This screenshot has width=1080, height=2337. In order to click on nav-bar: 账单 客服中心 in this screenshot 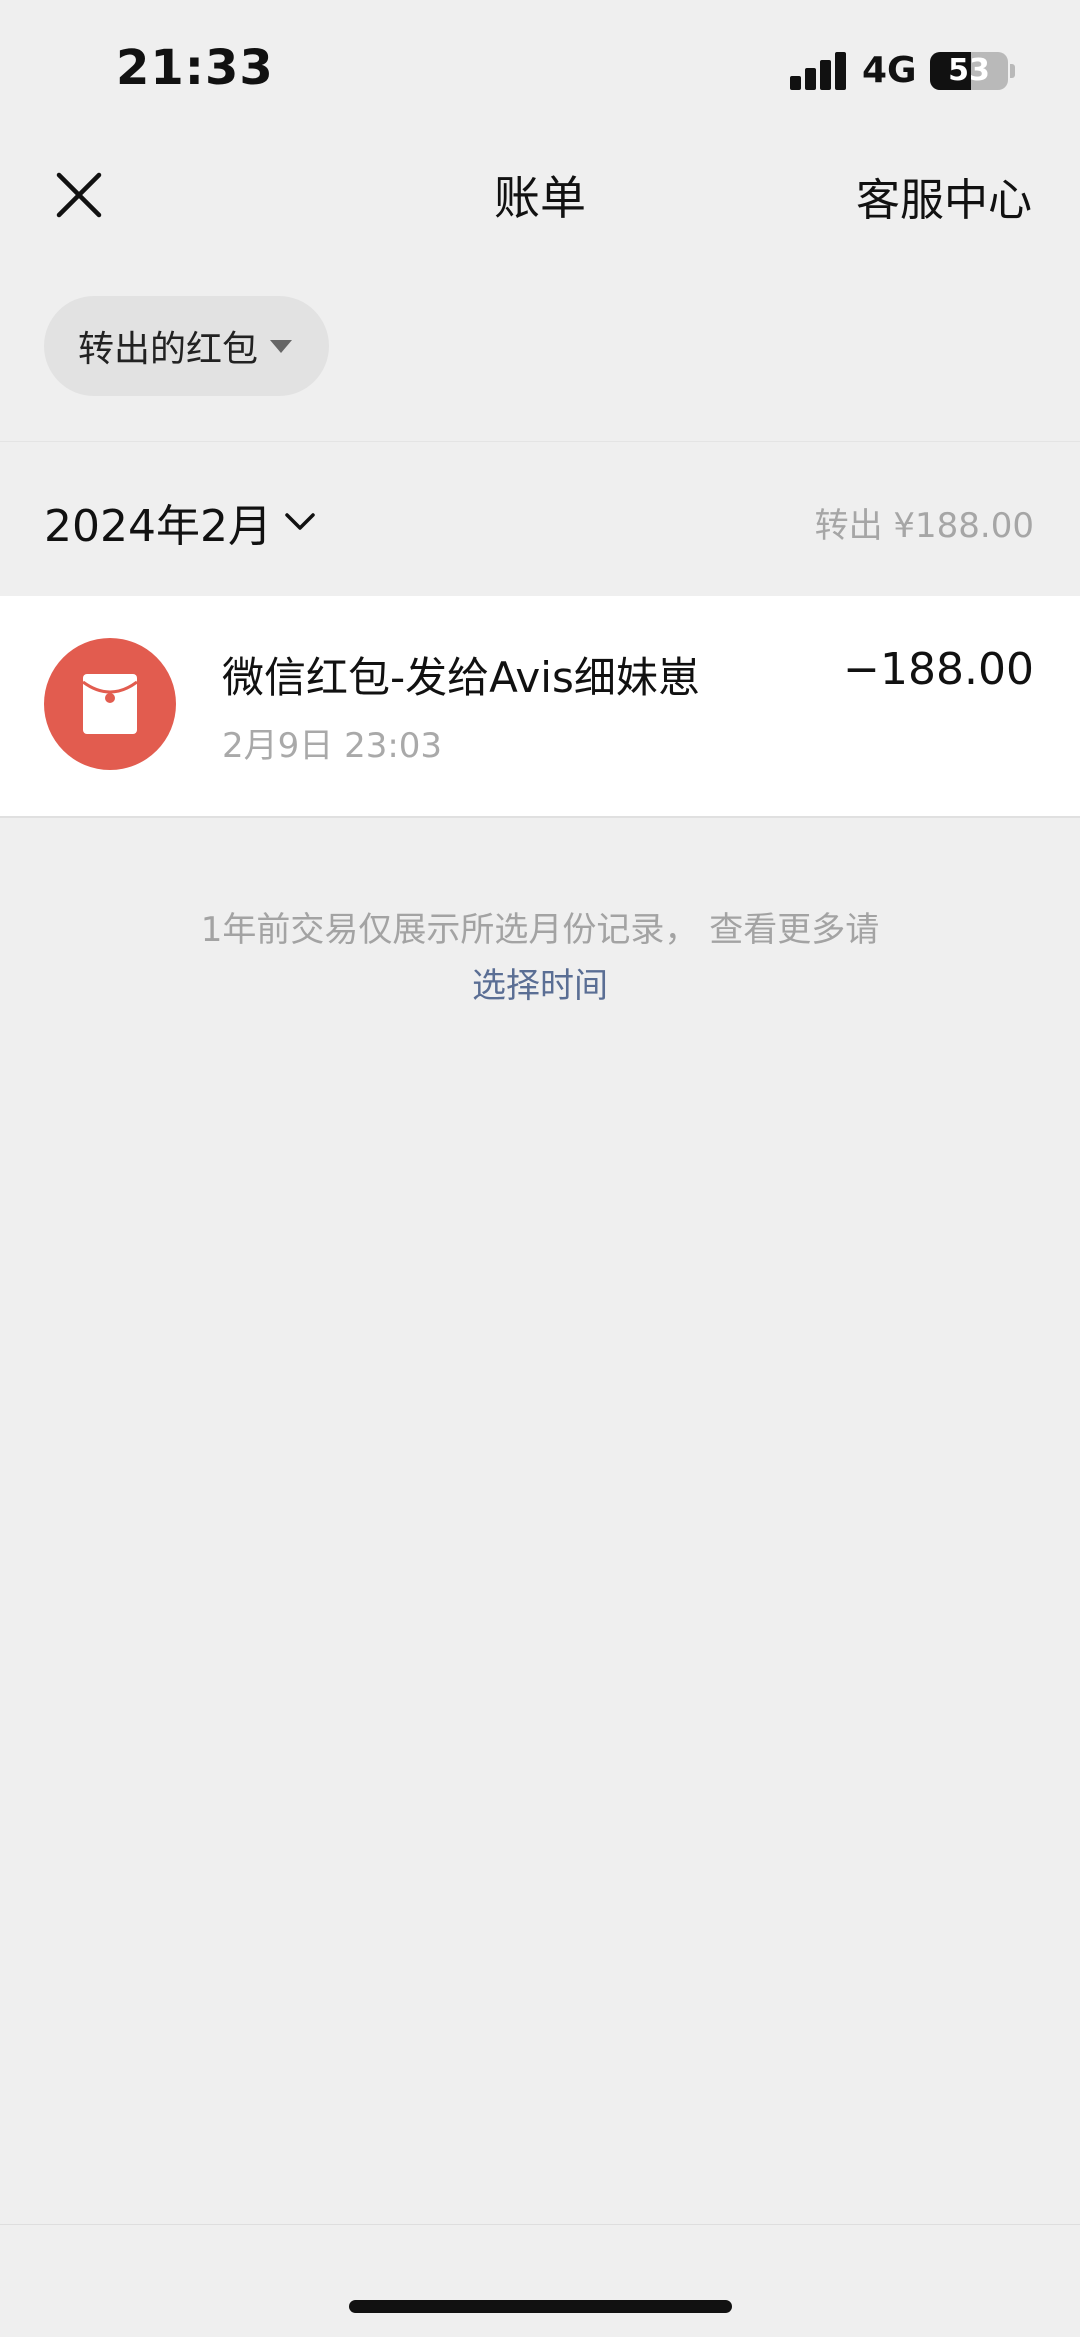, I will do `click(540, 195)`.